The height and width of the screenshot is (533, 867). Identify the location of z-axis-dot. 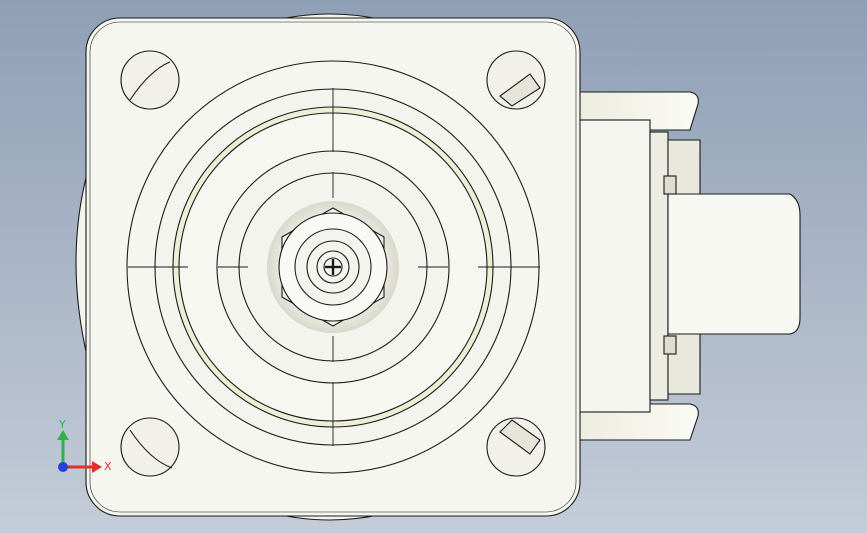
(63, 467).